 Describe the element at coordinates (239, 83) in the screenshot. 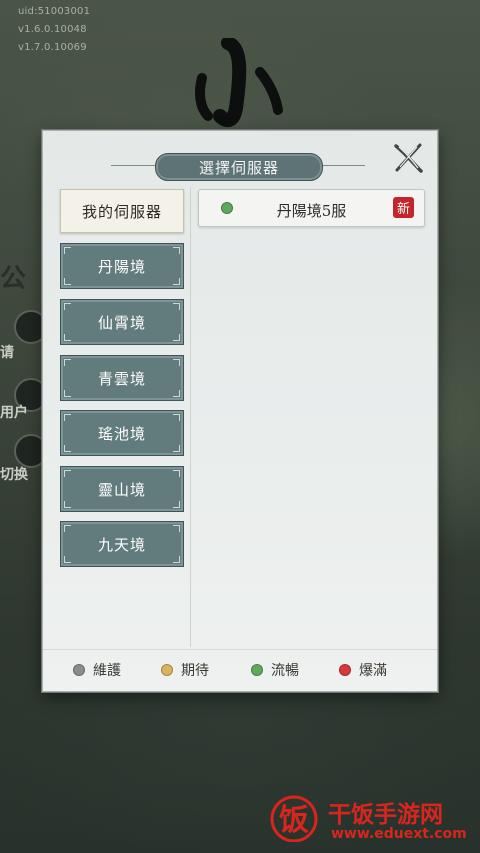

I see `game-logo-calligraphy` at that location.